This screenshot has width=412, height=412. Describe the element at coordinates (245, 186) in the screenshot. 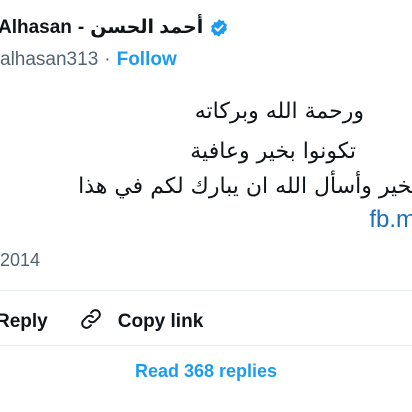

I see `tweet-text-line-3: بخير وأسأل الله ان يبارك لكم في هذا` at that location.